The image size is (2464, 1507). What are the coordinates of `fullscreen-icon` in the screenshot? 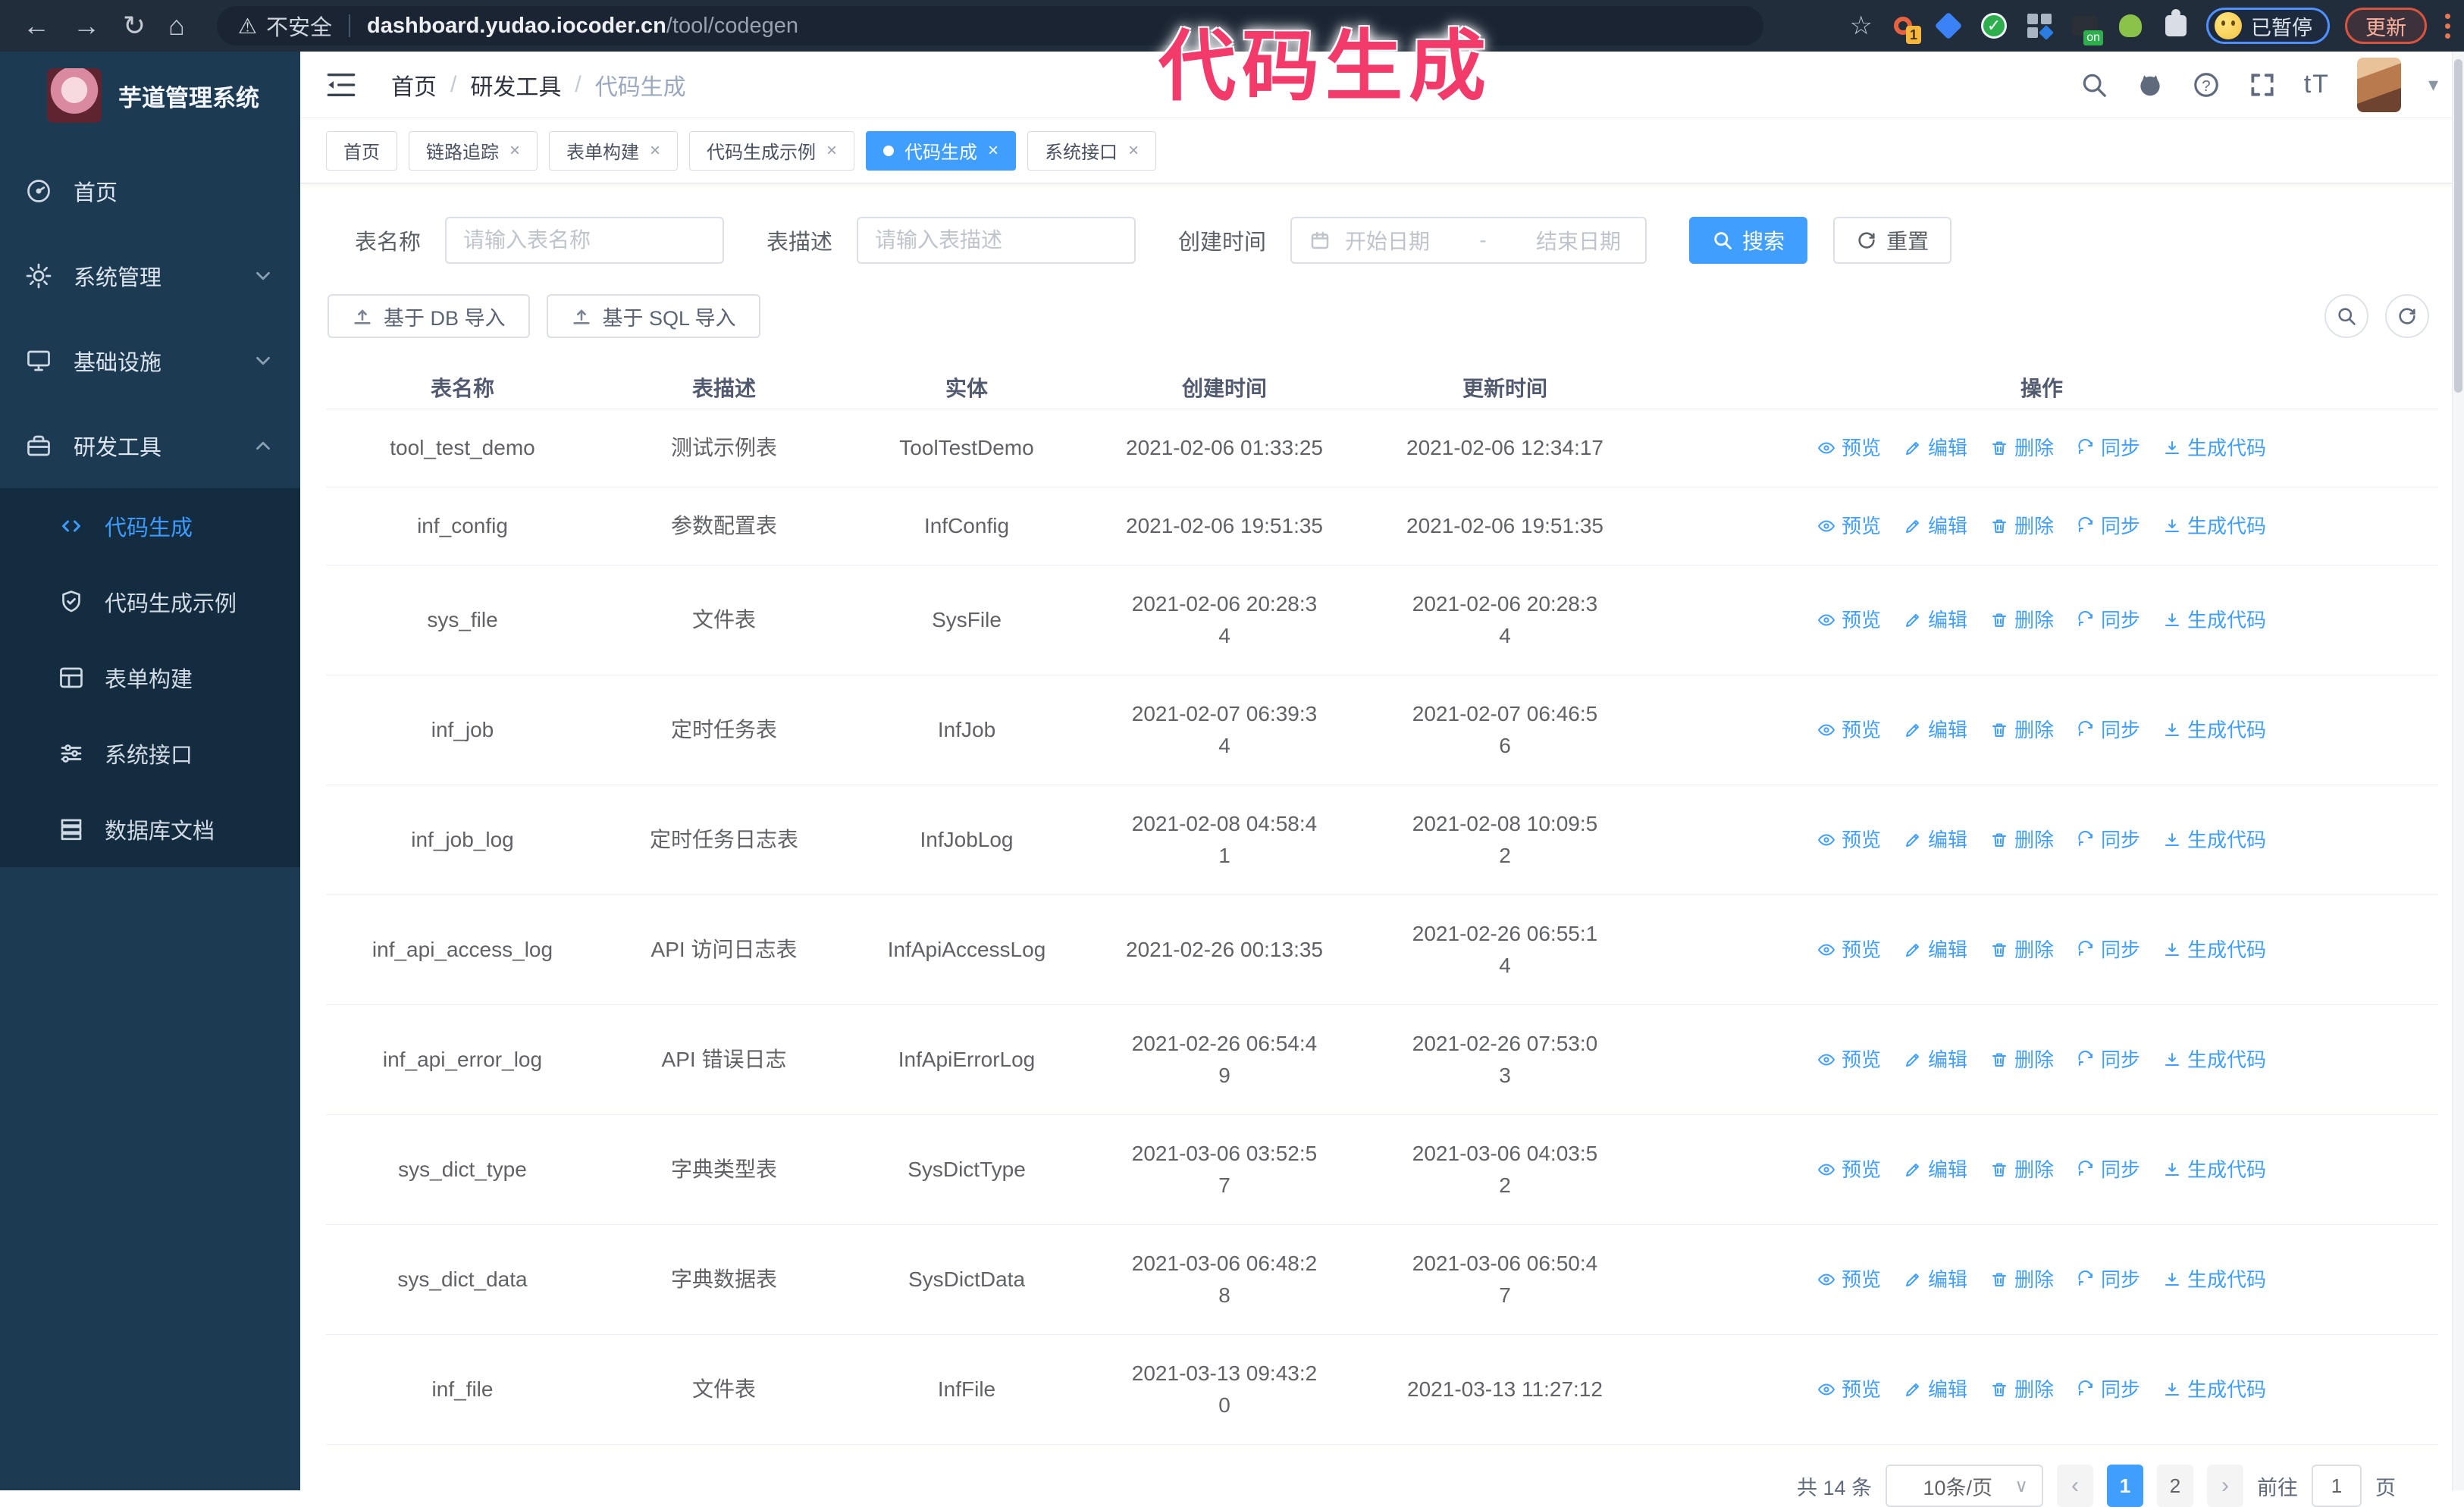 It's located at (2263, 84).